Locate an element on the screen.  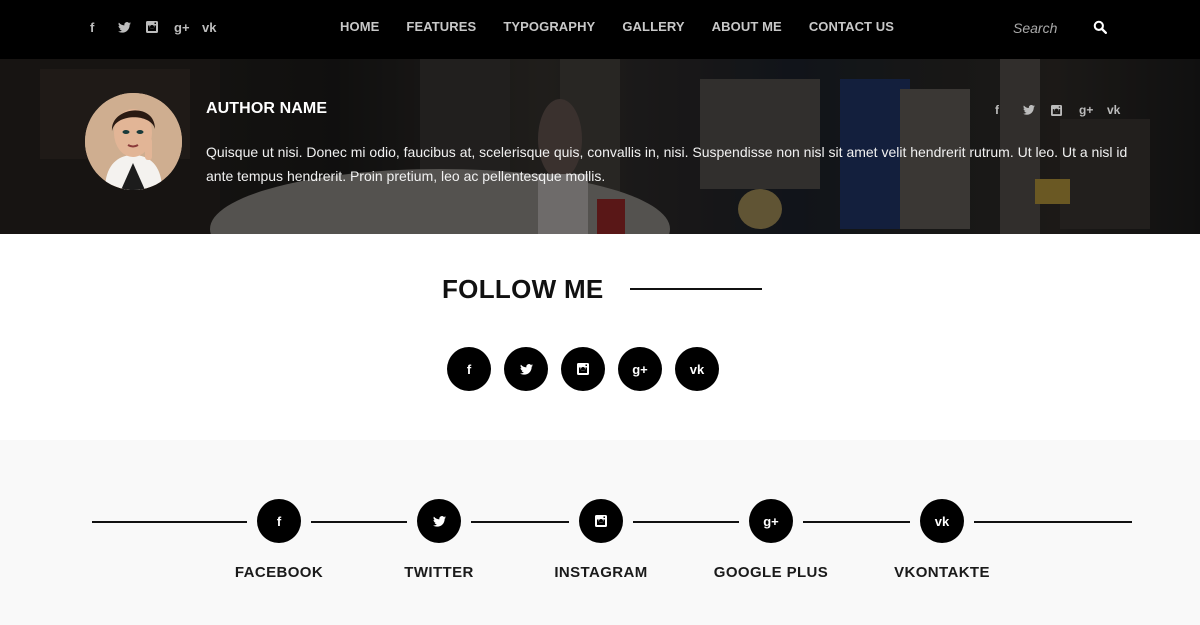
facebook-label: FACEBOOK is located at coordinates (279, 572).